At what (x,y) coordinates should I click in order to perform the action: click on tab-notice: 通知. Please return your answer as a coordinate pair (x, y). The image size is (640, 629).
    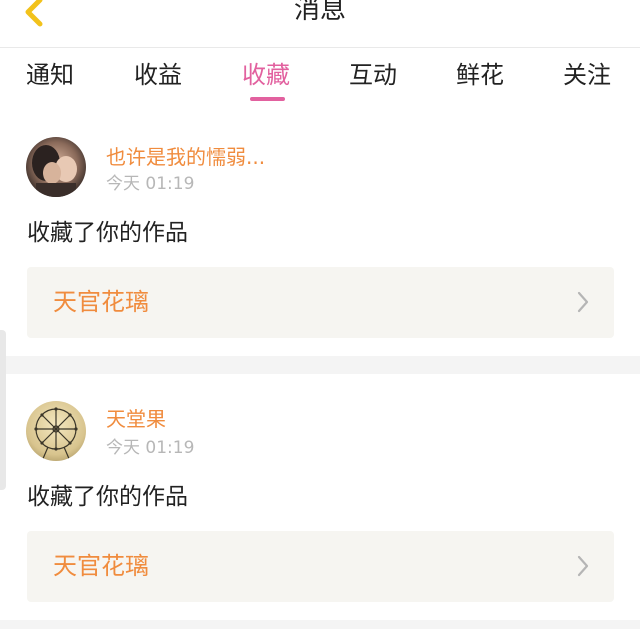
    Looking at the image, I should click on (50, 75).